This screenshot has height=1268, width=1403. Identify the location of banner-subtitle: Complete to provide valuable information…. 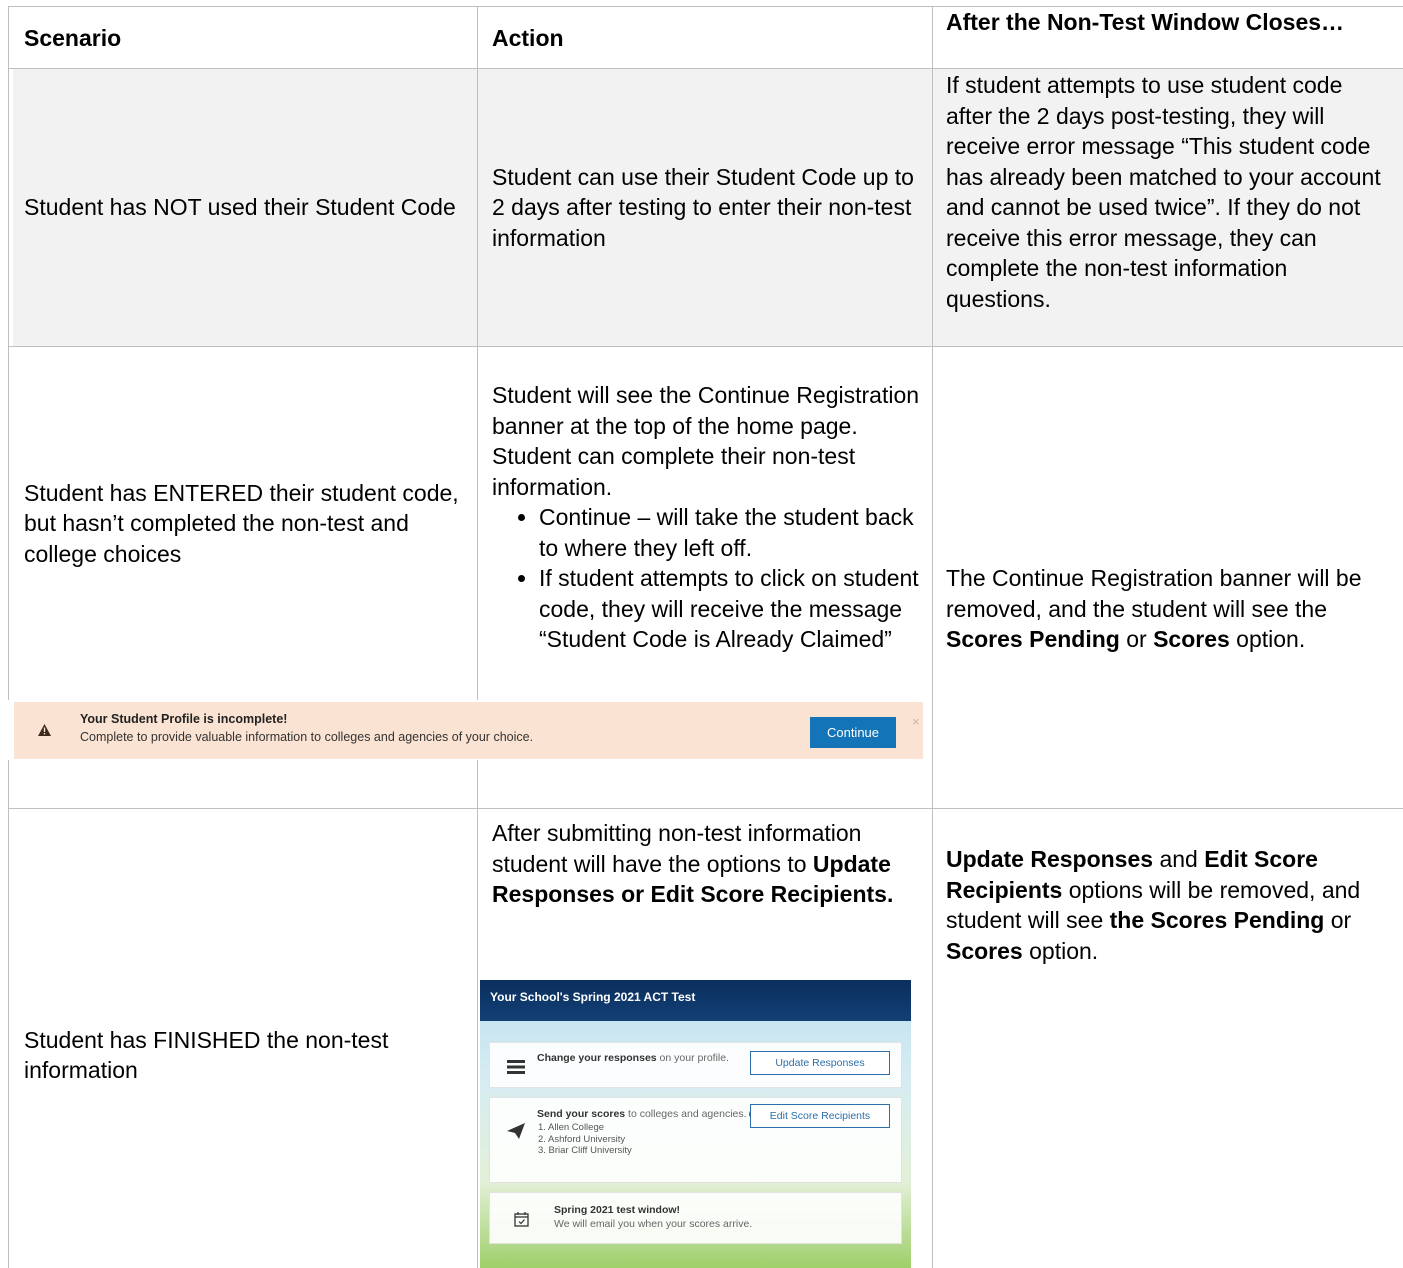
(307, 737).